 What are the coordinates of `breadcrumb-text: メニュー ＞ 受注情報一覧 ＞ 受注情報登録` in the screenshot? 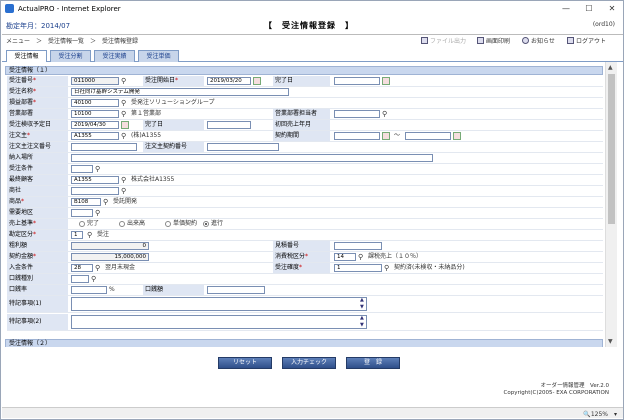 It's located at (72, 41).